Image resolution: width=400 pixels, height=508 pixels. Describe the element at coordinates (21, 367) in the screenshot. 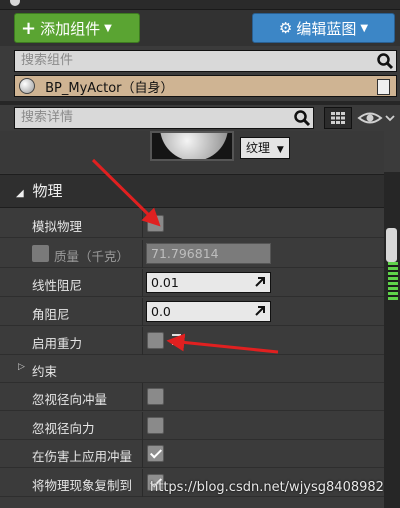

I see `expand-arrow-icon: ▷` at that location.